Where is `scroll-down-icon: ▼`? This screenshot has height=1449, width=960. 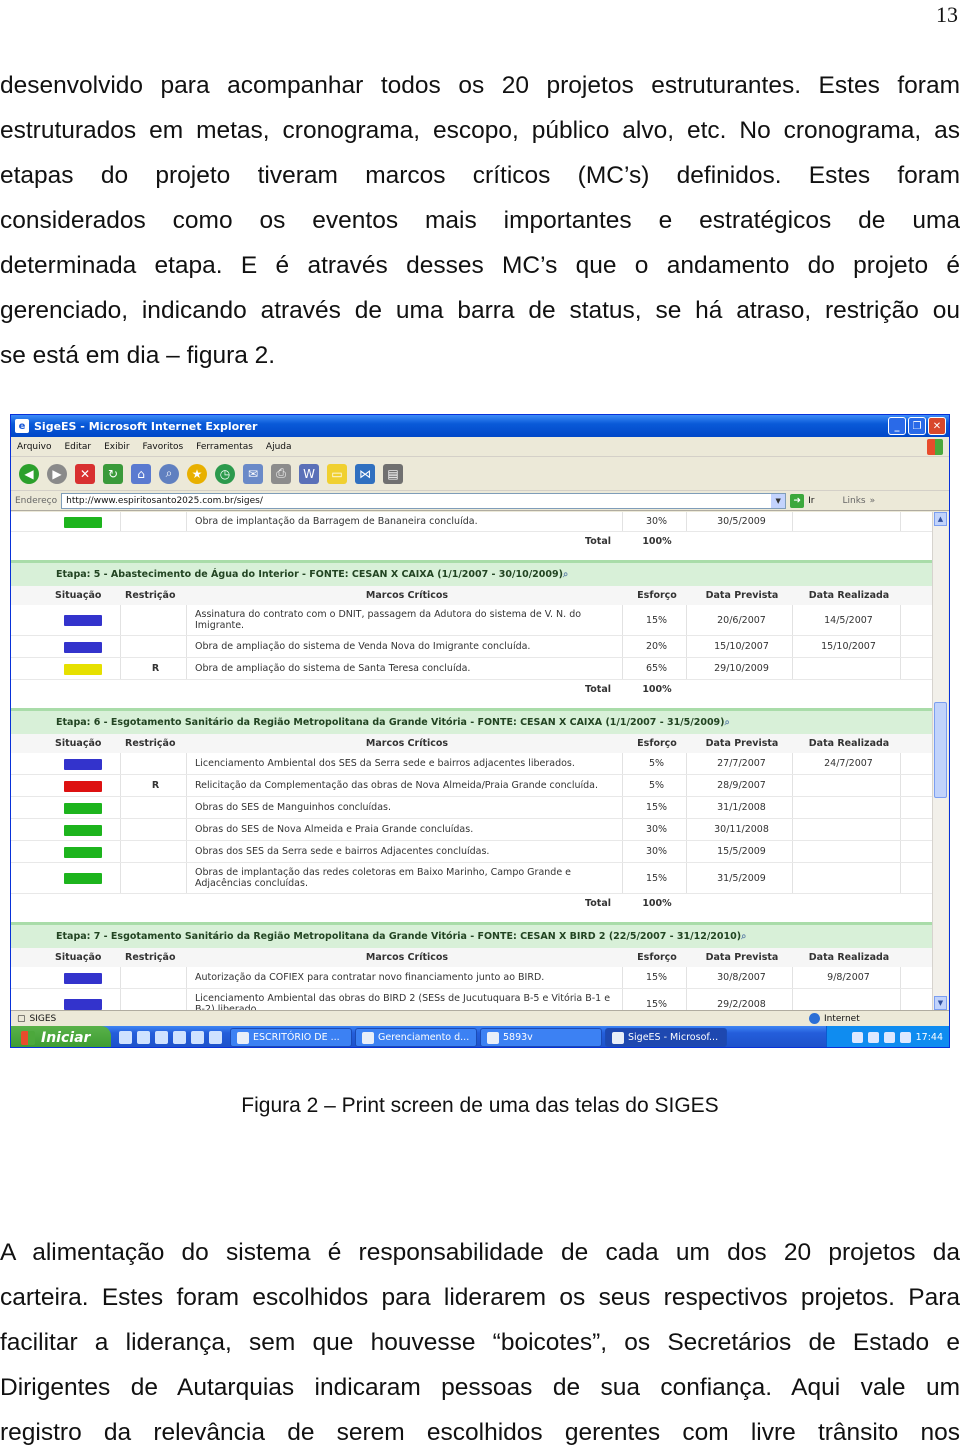
scroll-down-icon: ▼ is located at coordinates (940, 1003).